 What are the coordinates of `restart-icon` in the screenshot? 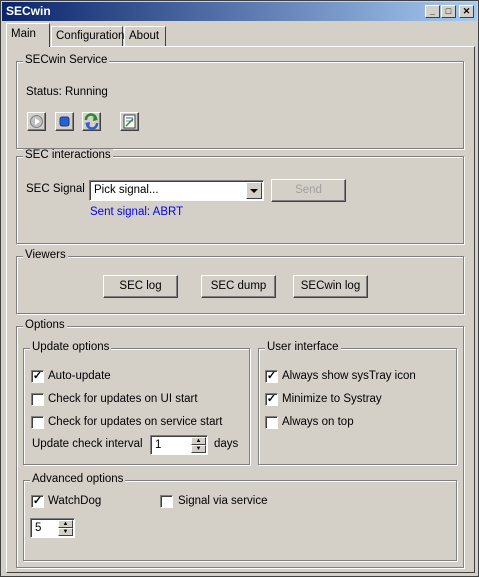 It's located at (91, 121).